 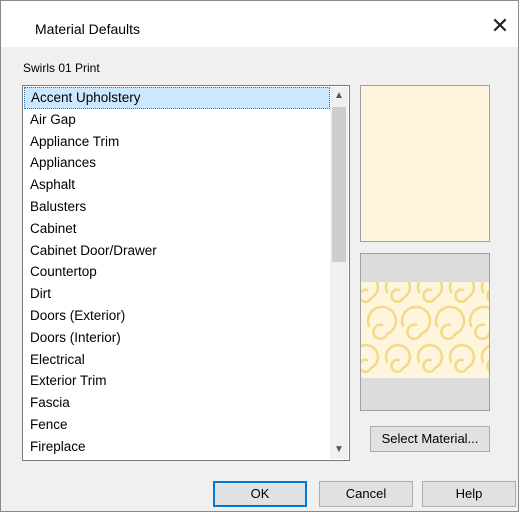 What do you see at coordinates (177, 185) in the screenshot?
I see `list-item: Asphalt` at bounding box center [177, 185].